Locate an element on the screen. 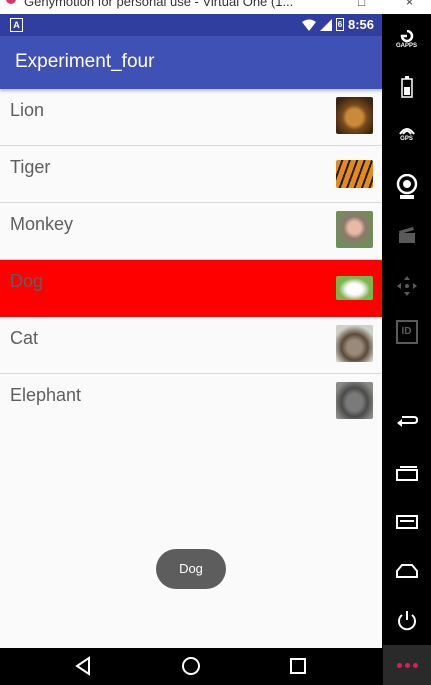  app-title: Experiment_four is located at coordinates (85, 61).